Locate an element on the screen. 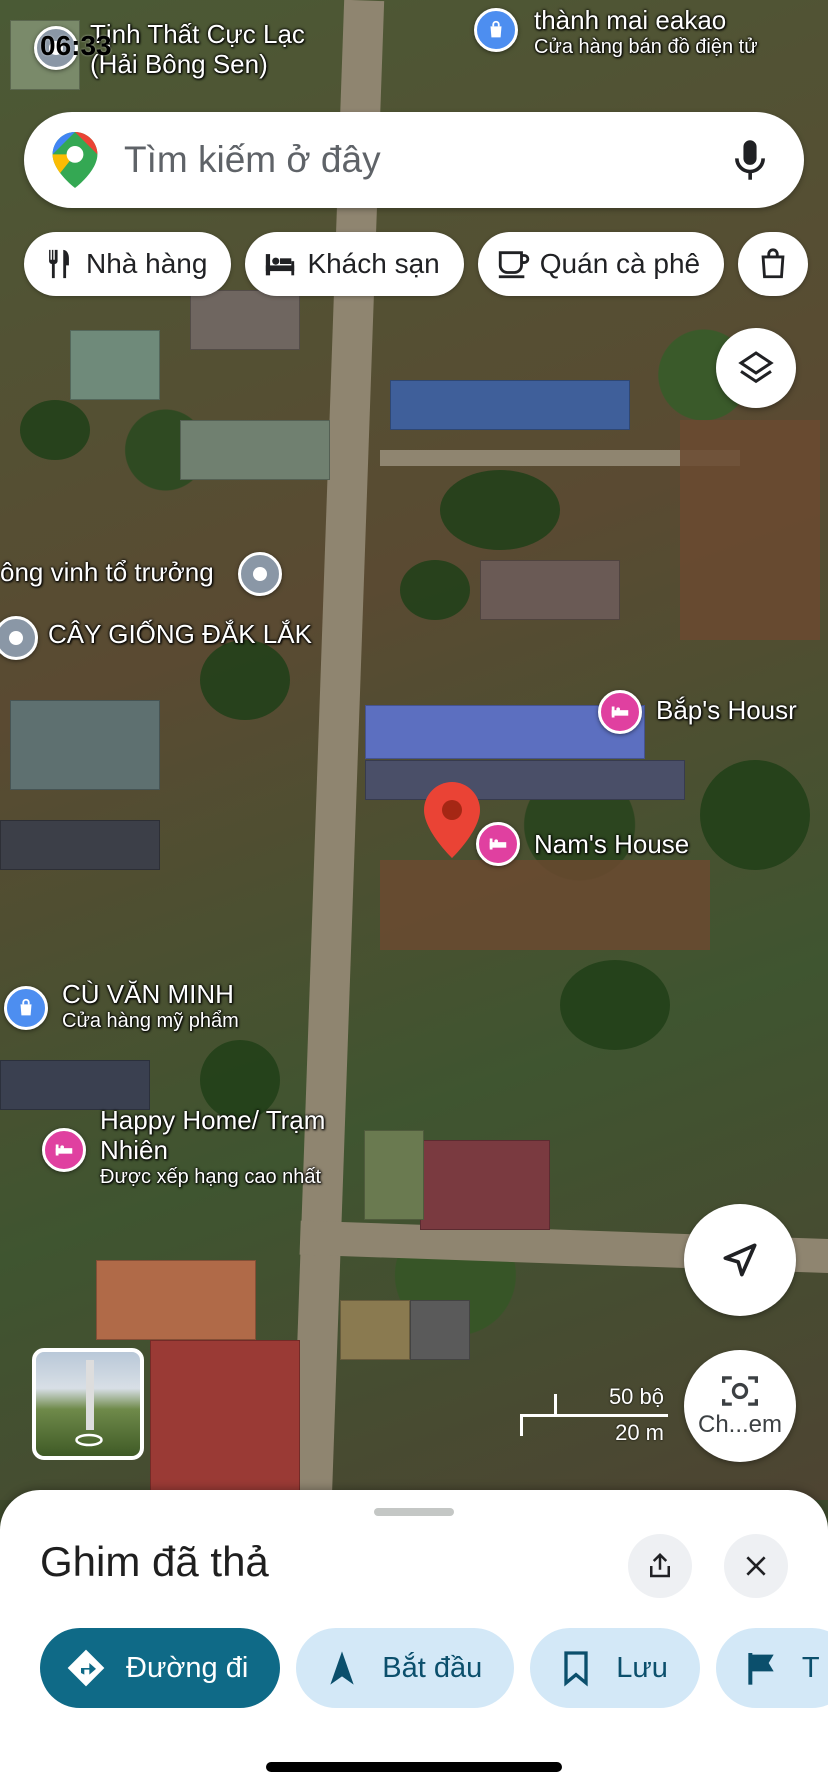 Image resolution: width=828 pixels, height=1792 pixels. flag-icon is located at coordinates (761, 1669).